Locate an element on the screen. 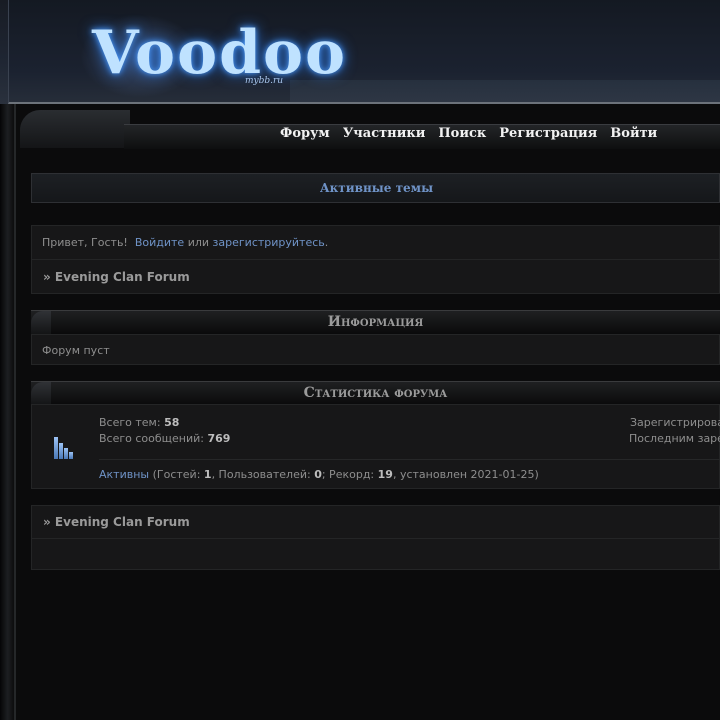 The width and height of the screenshot is (720, 720). stat-topics-label: Всего тем: is located at coordinates (130, 422).